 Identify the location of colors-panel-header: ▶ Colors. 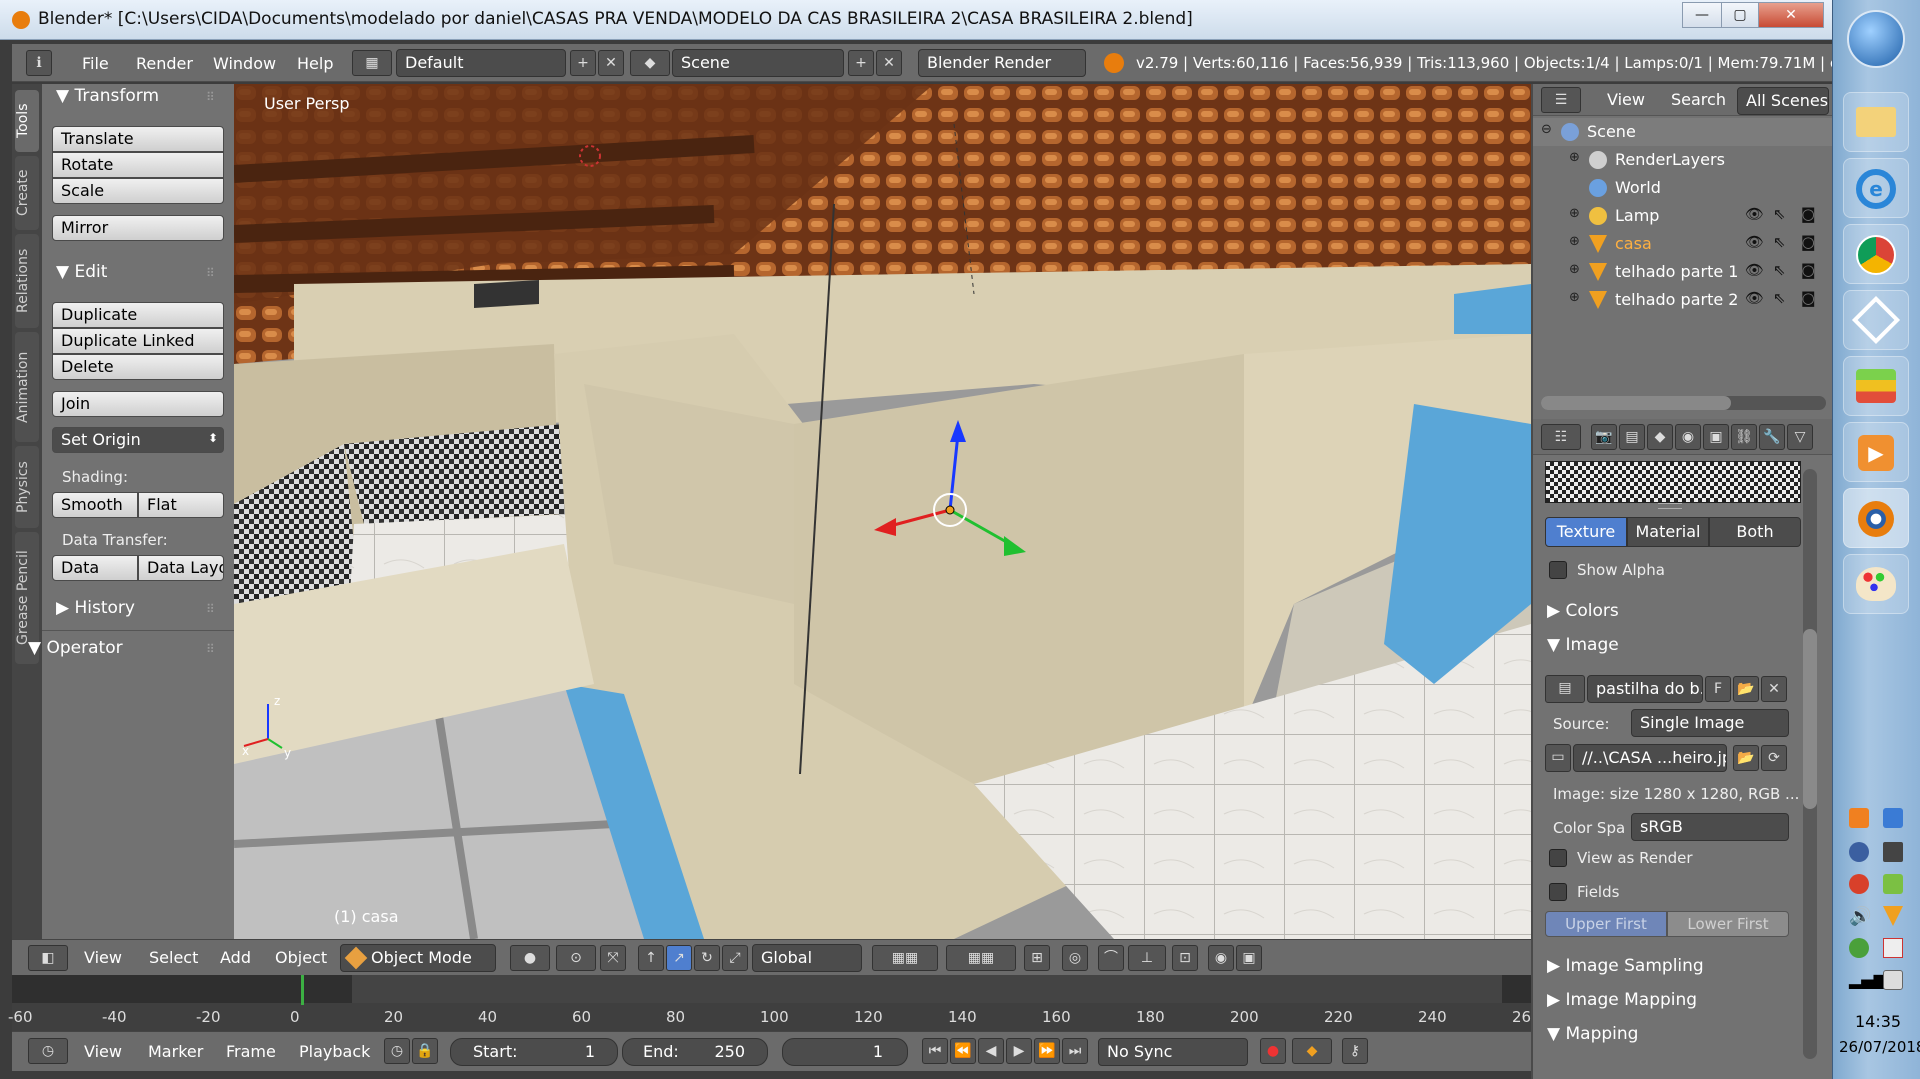
(1583, 611).